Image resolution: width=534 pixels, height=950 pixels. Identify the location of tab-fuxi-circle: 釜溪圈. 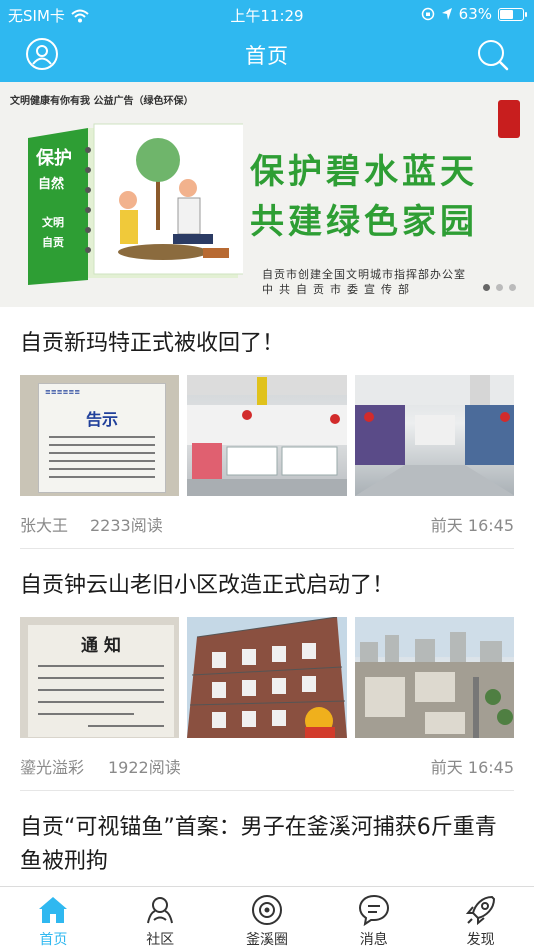
(267, 918).